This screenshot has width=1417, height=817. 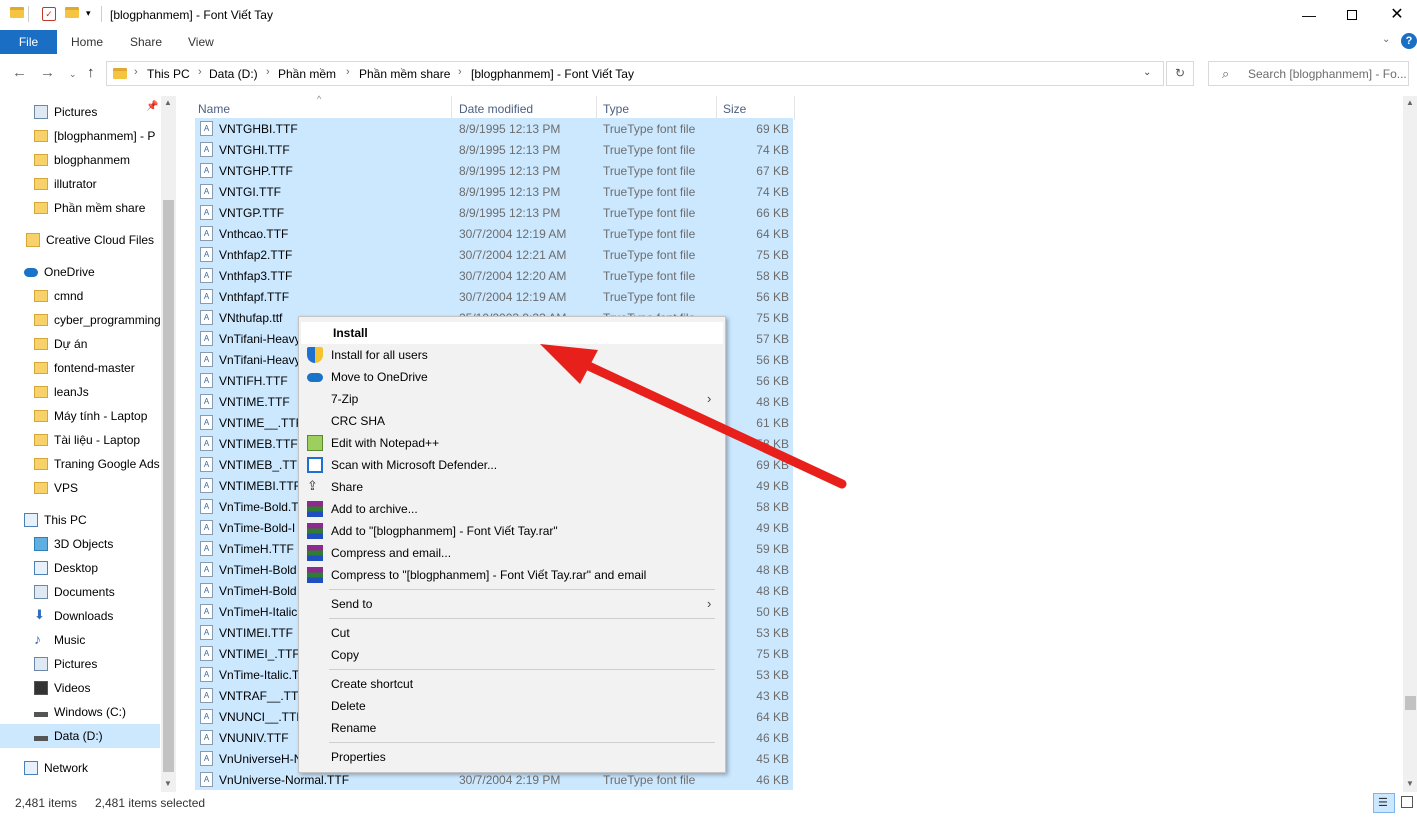 I want to click on nav-item-music: ♪ Music, so click(x=80, y=640).